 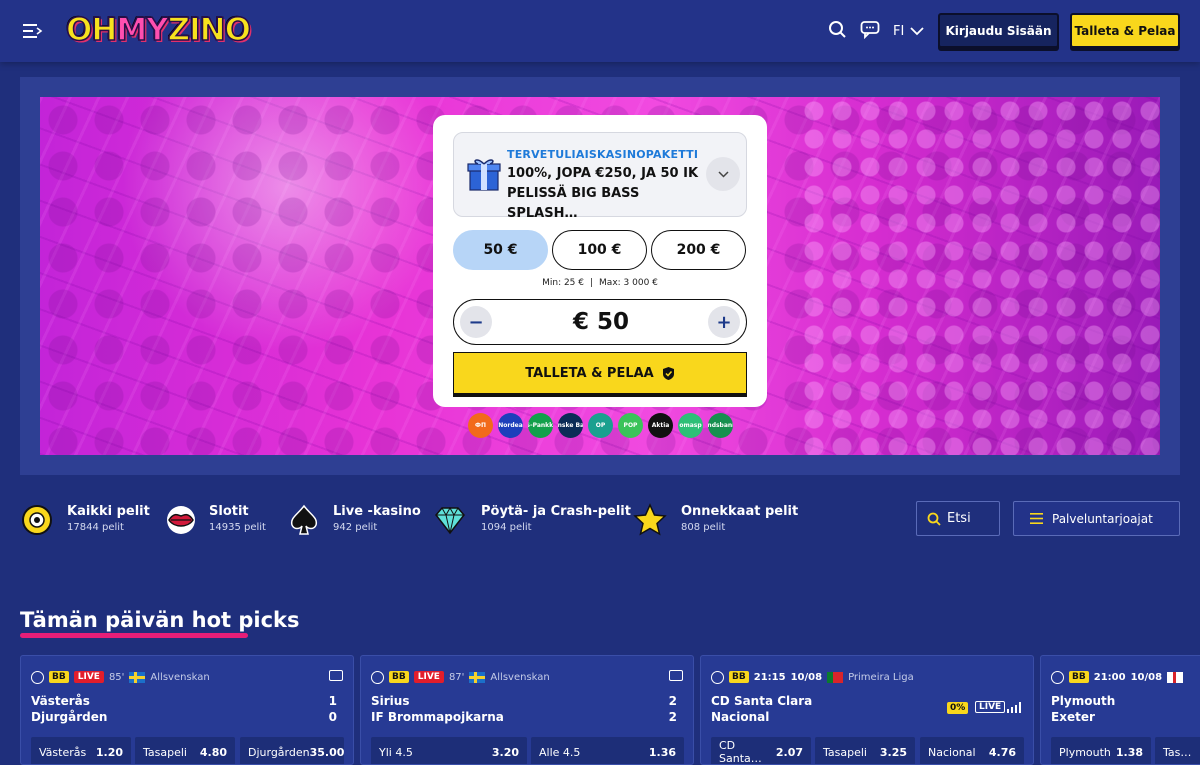 I want to click on away-team: Exeter, so click(x=1073, y=717).